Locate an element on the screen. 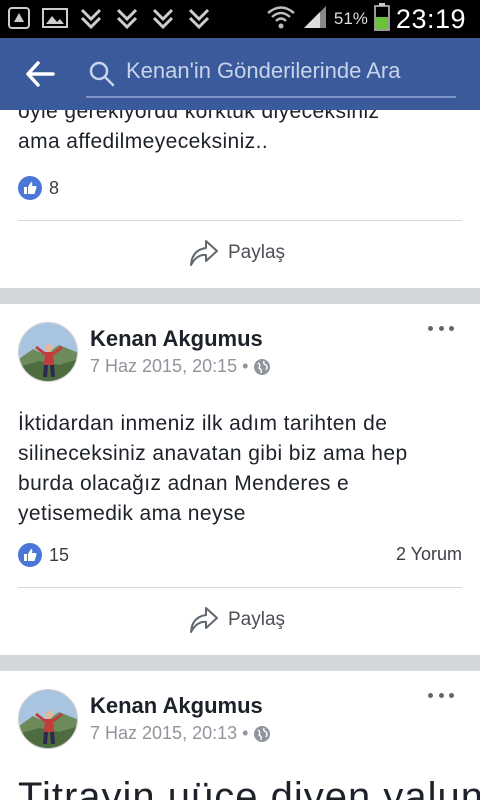 This screenshot has height=800, width=480. back-button is located at coordinates (40, 74).